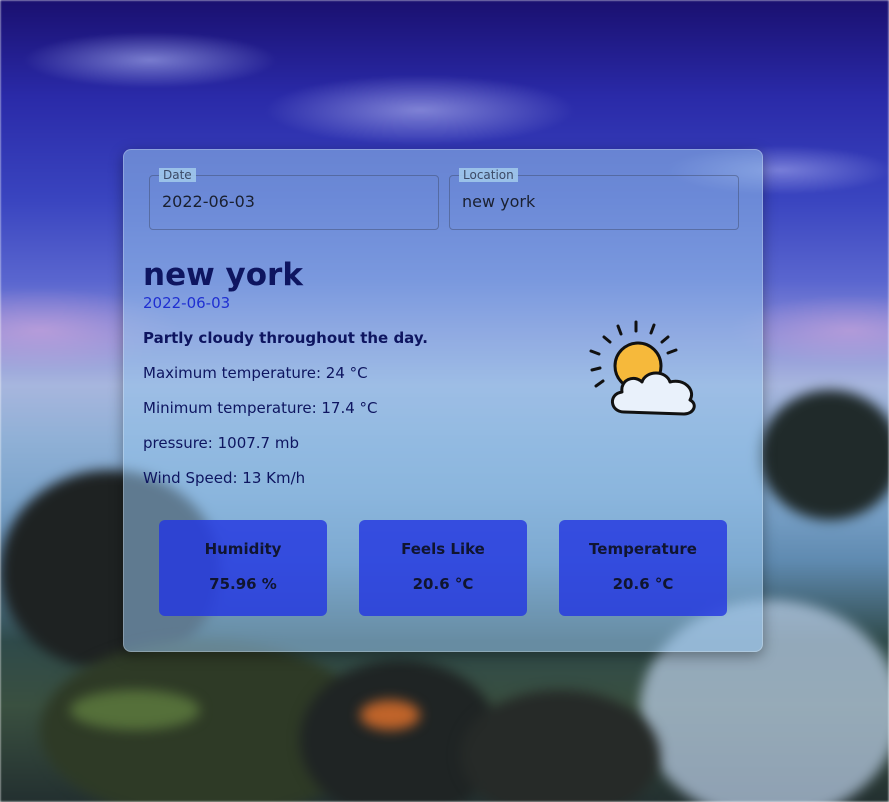  What do you see at coordinates (260, 408) in the screenshot?
I see `min-temperature: Minimum temperature: 17.4 °C` at bounding box center [260, 408].